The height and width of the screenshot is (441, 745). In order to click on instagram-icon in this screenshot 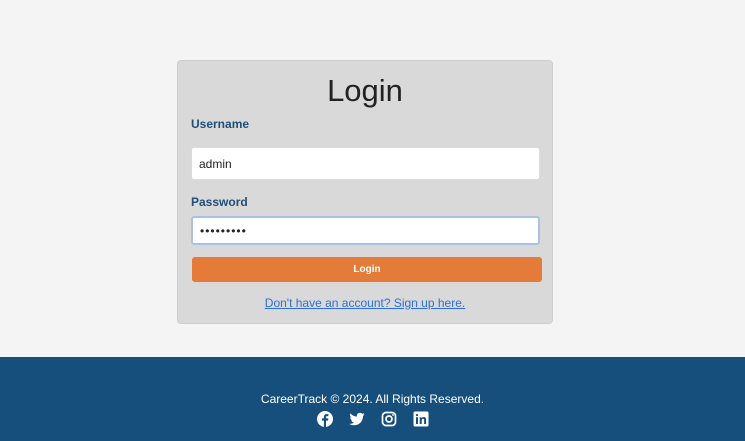, I will do `click(389, 419)`.